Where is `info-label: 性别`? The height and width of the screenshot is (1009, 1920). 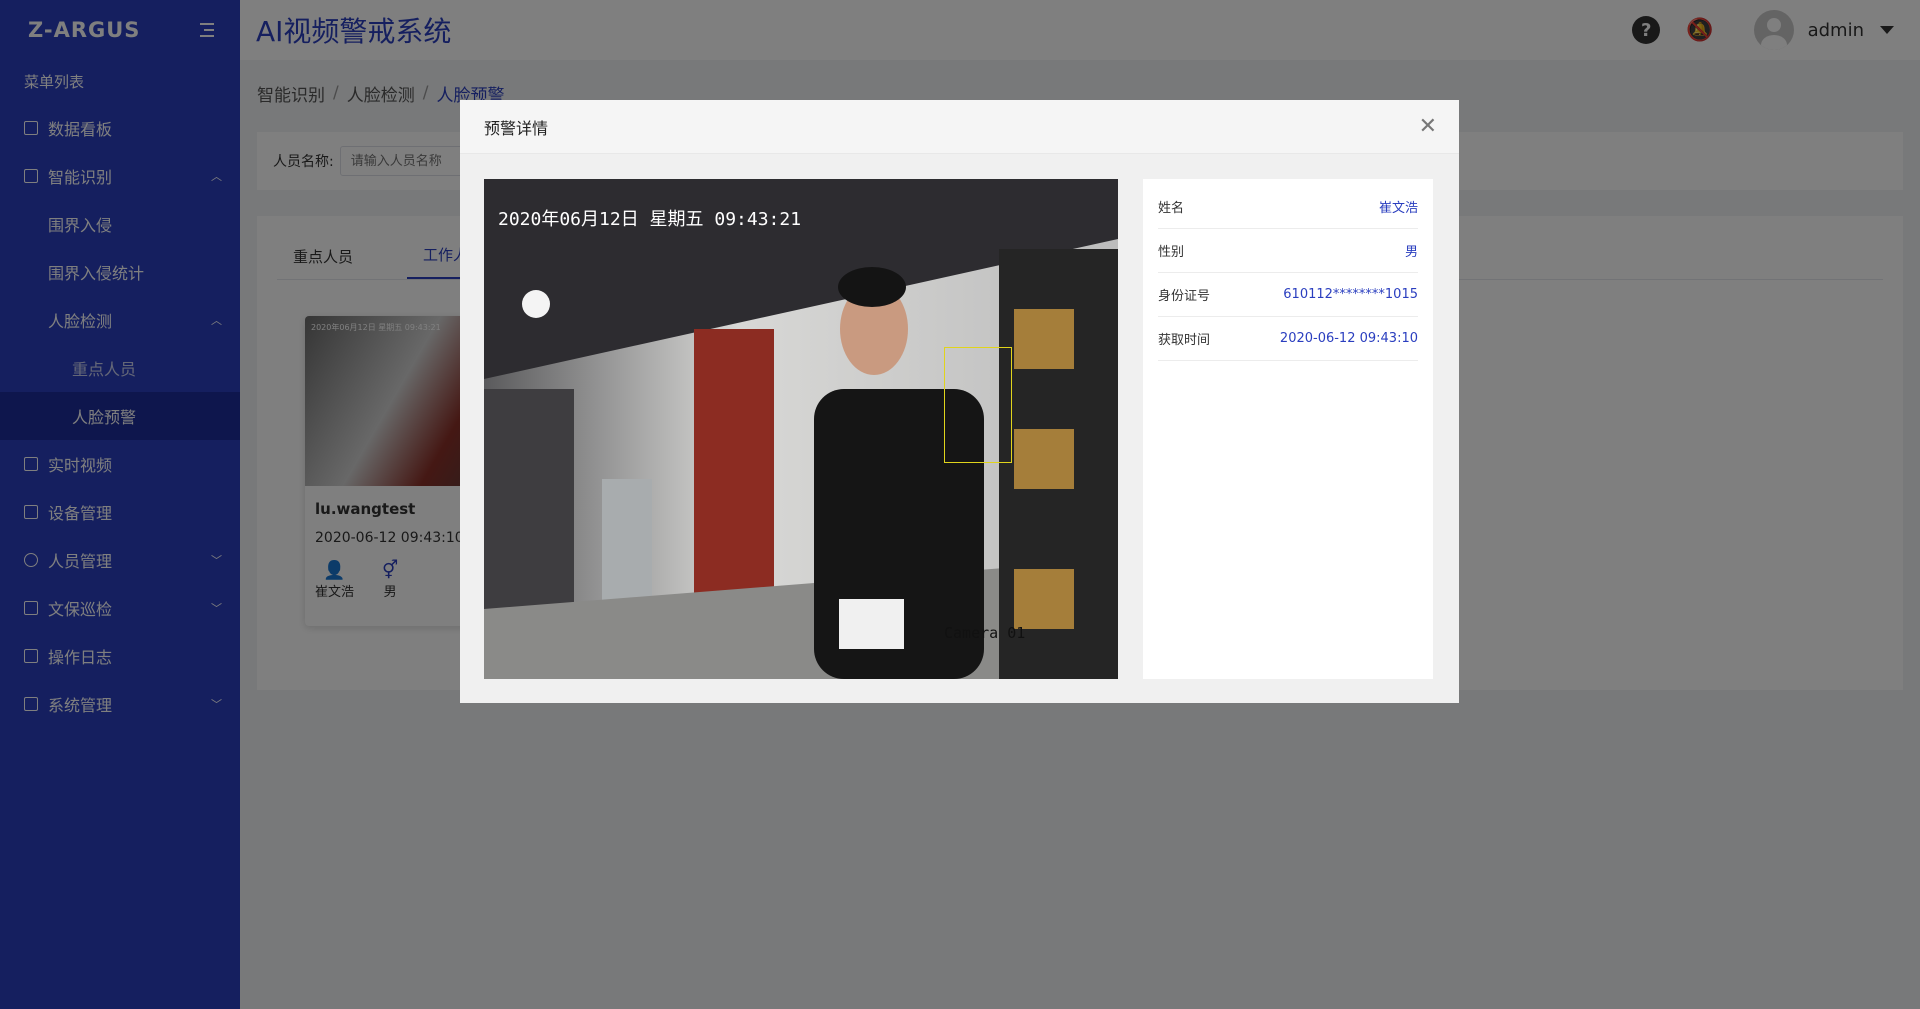
info-label: 性别 is located at coordinates (1171, 252).